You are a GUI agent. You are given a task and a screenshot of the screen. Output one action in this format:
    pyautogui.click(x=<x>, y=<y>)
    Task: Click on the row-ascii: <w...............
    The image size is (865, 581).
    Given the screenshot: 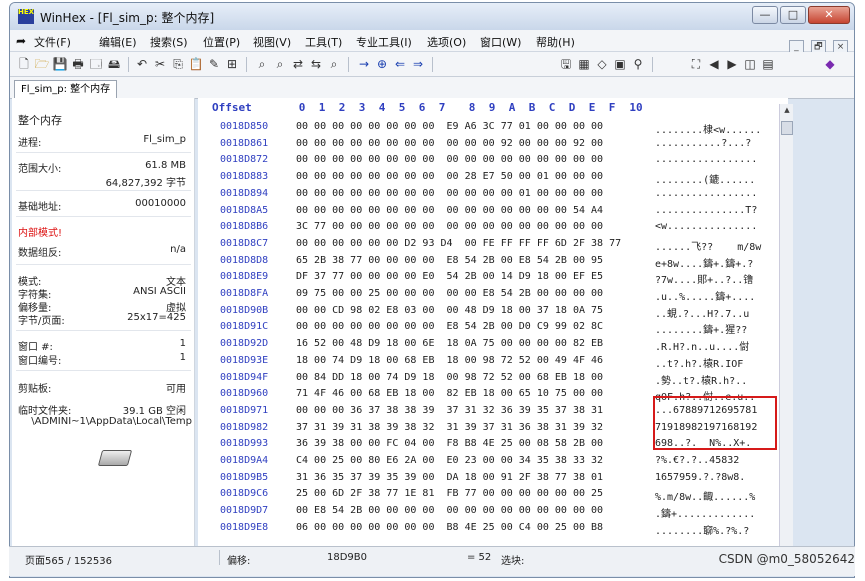 What is the action you would take?
    pyautogui.click(x=706, y=226)
    